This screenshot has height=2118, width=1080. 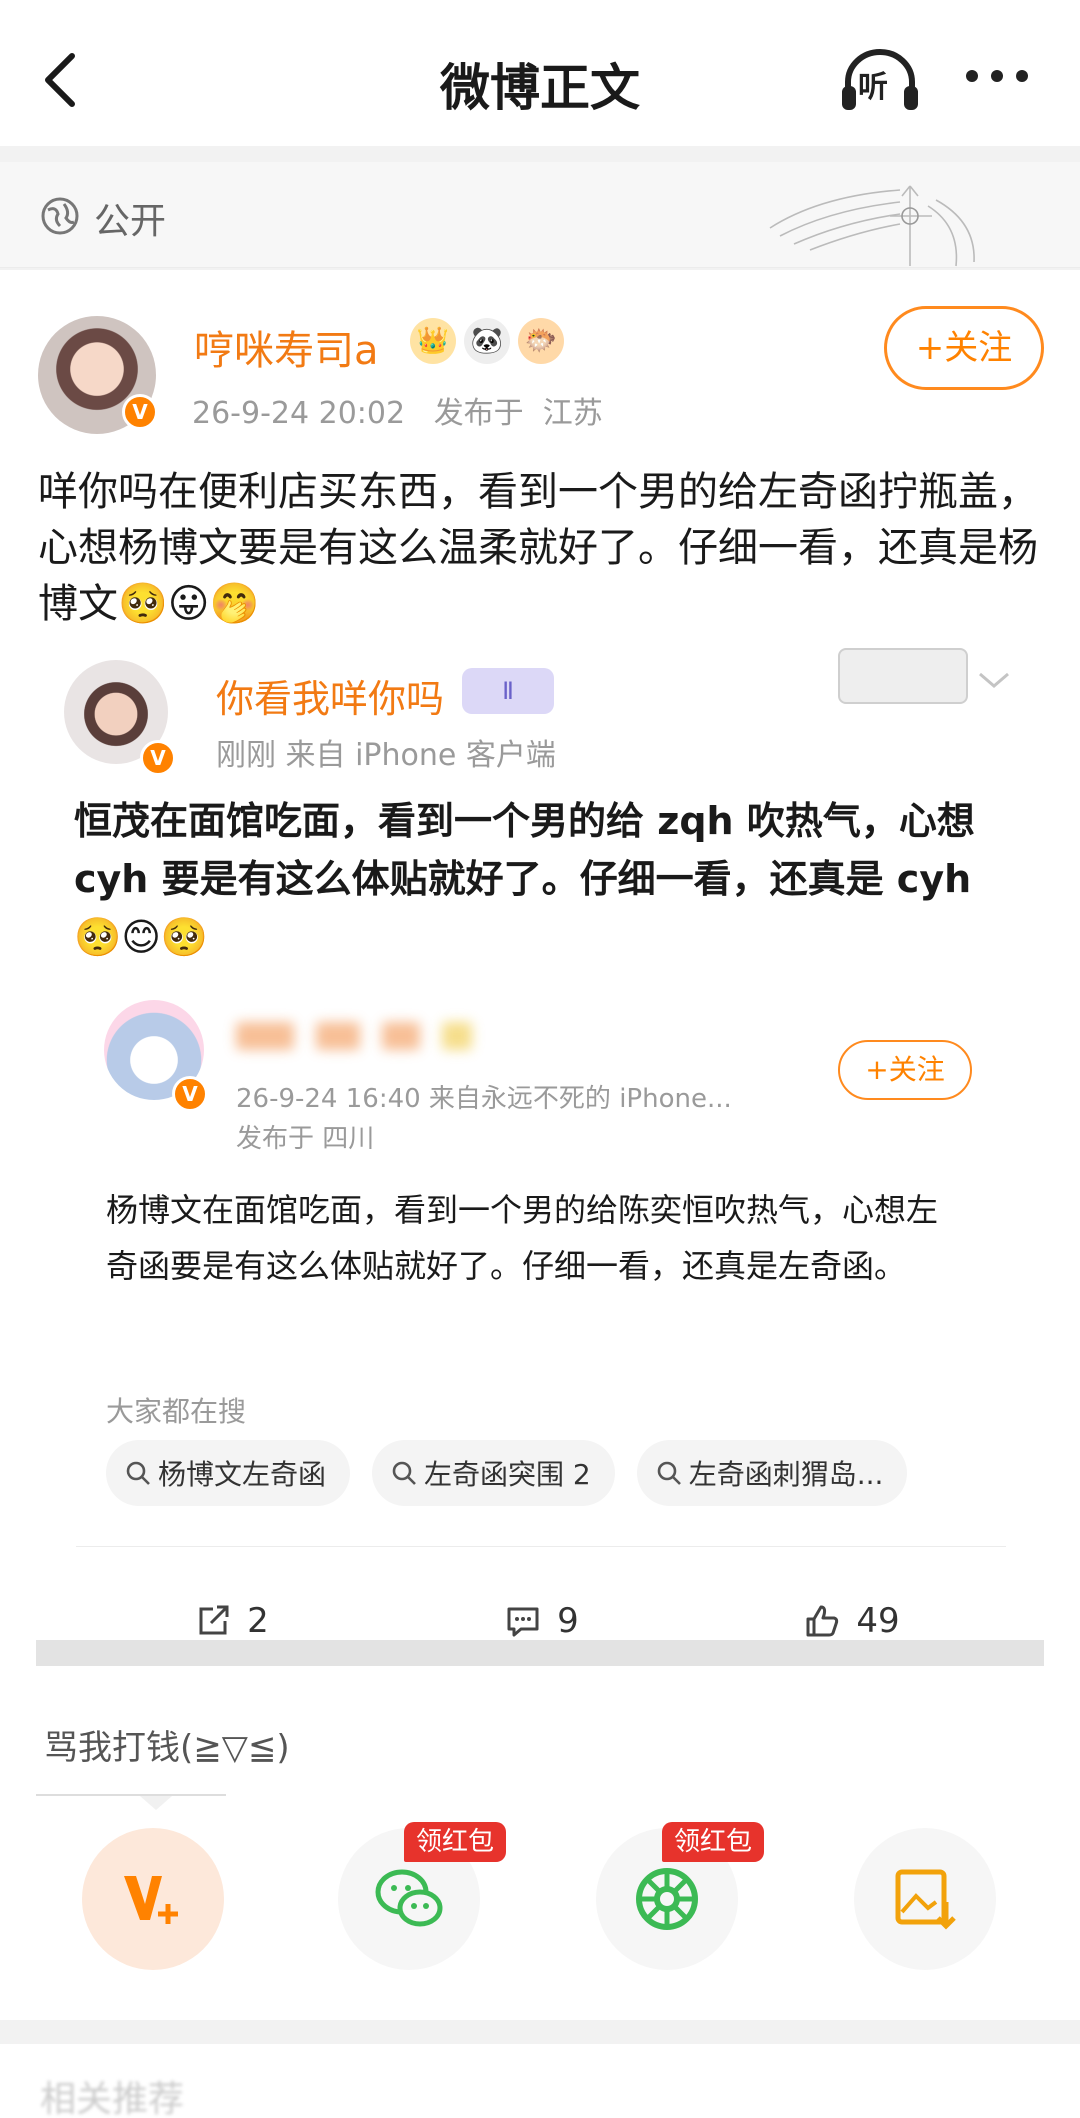 I want to click on hot-search-tag-label: 左奇函突围 2, so click(x=507, y=1474).